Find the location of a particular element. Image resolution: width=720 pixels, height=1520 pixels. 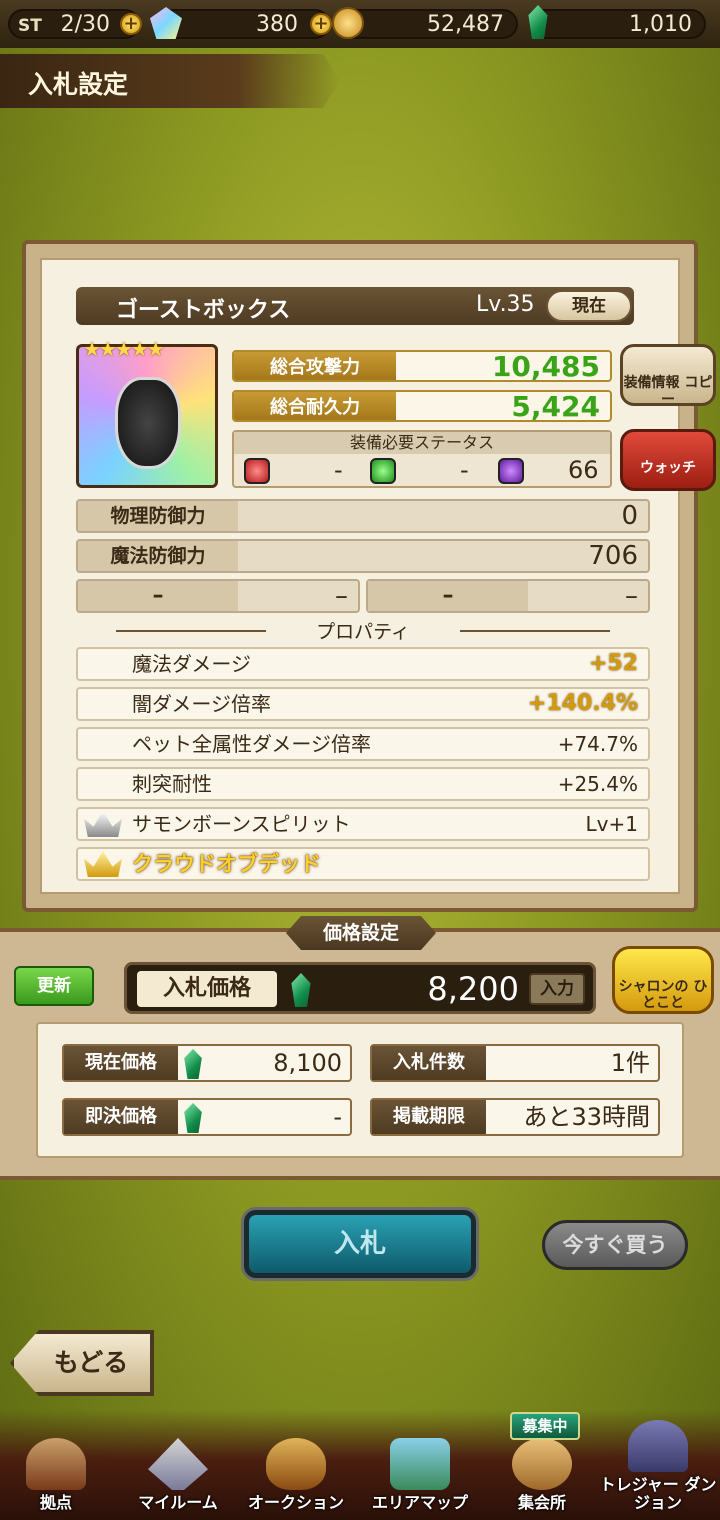

rarity-stars: ★★★★★ is located at coordinates (124, 349).